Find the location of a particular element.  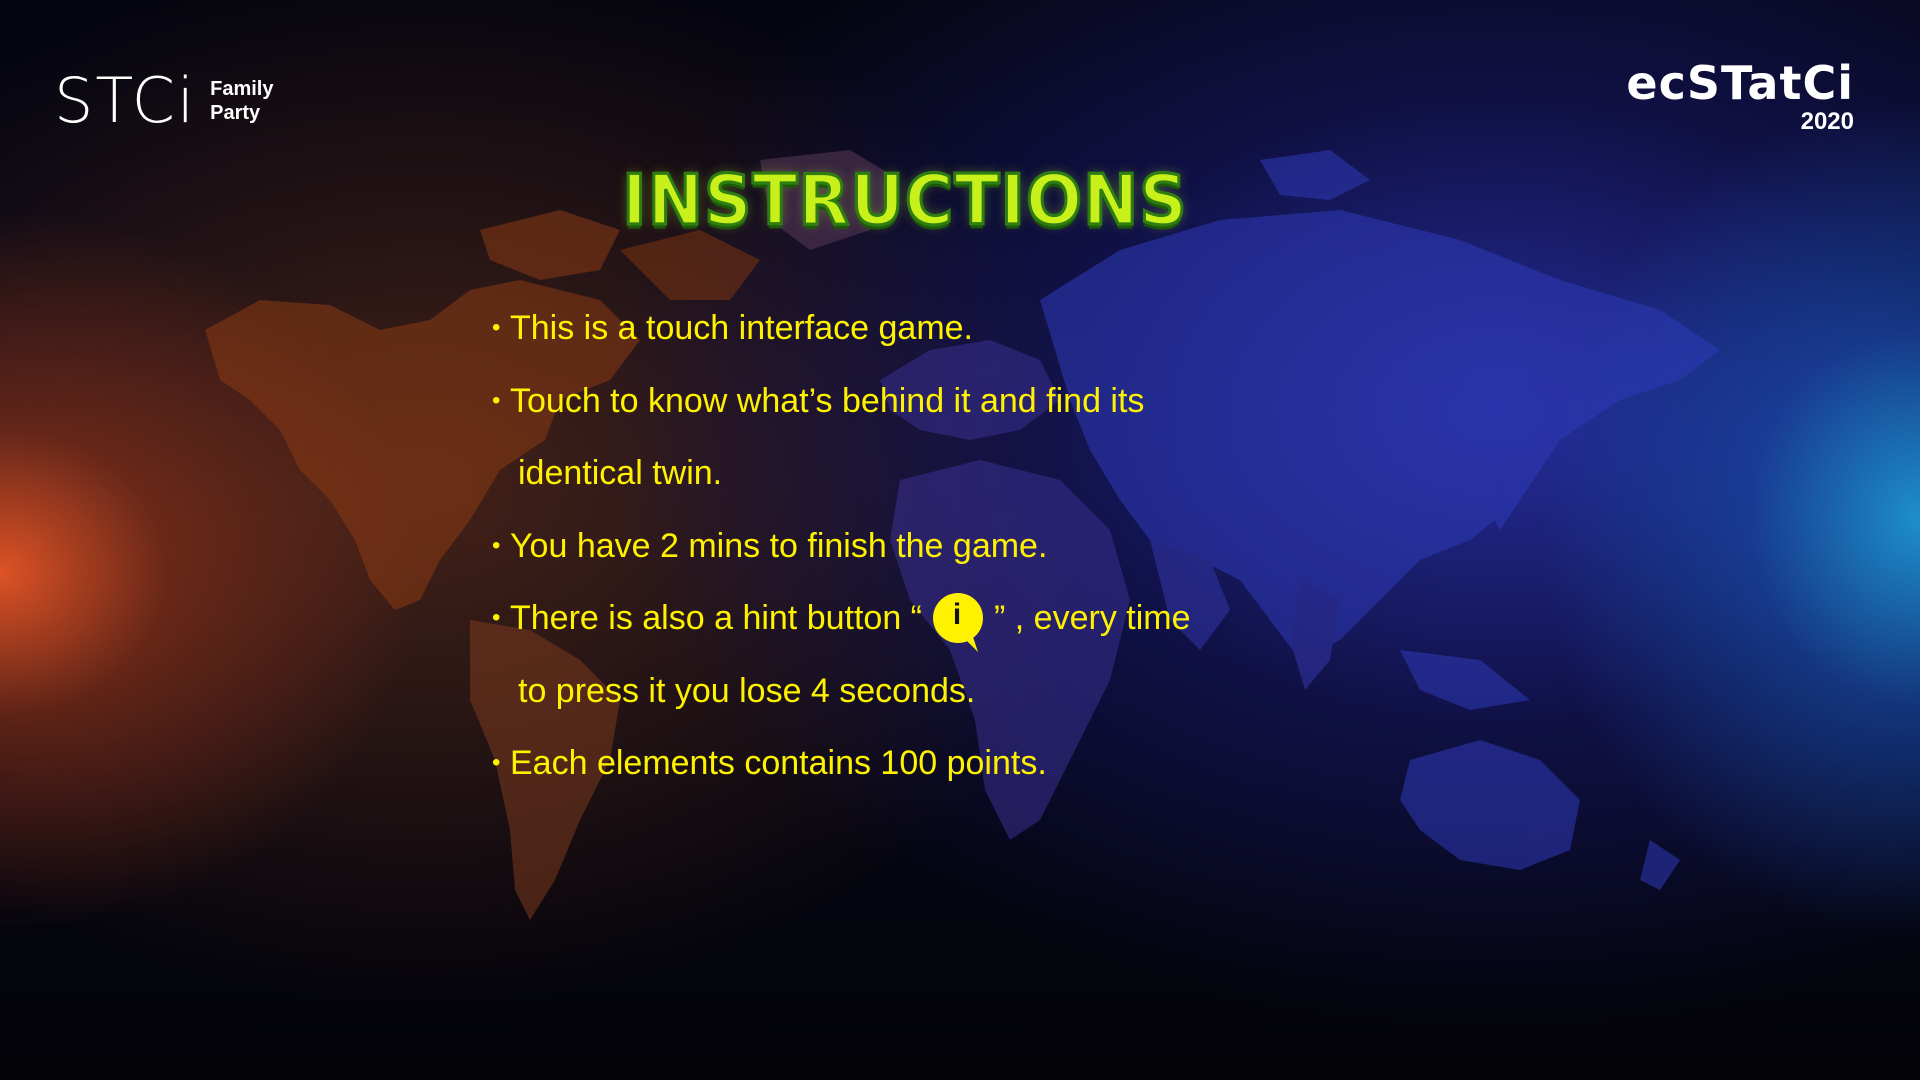

instruction-text: to press it you lose 4 seconds. is located at coordinates (747, 690).